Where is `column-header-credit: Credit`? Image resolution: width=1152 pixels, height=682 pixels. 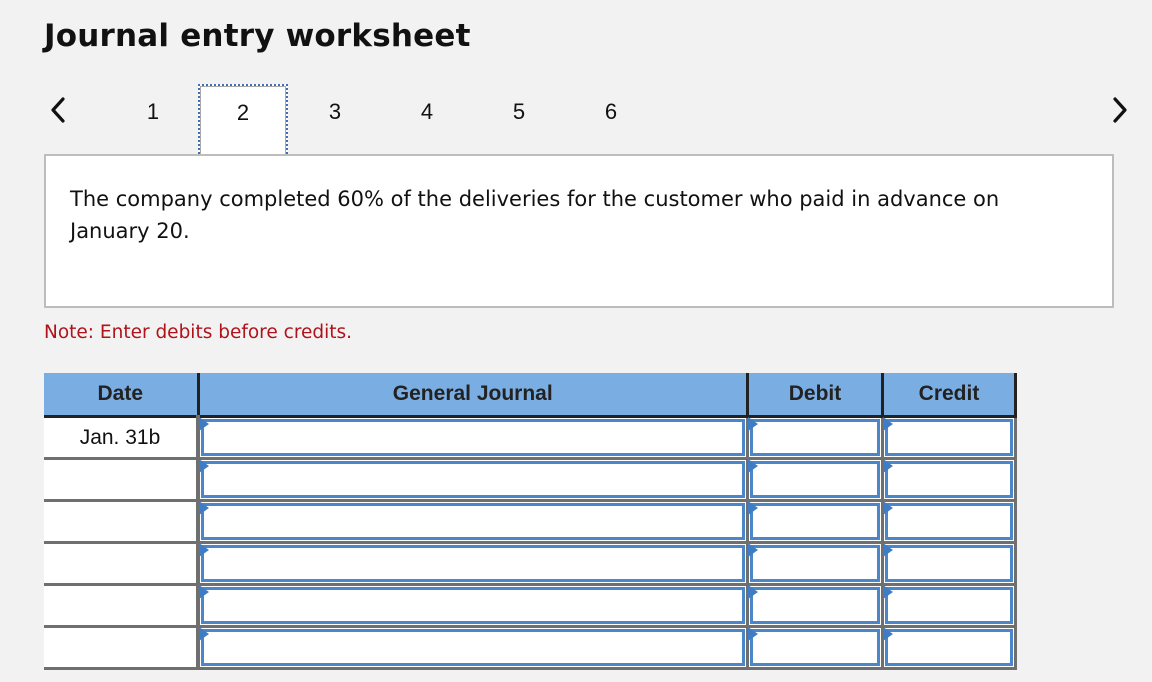 column-header-credit: Credit is located at coordinates (949, 395).